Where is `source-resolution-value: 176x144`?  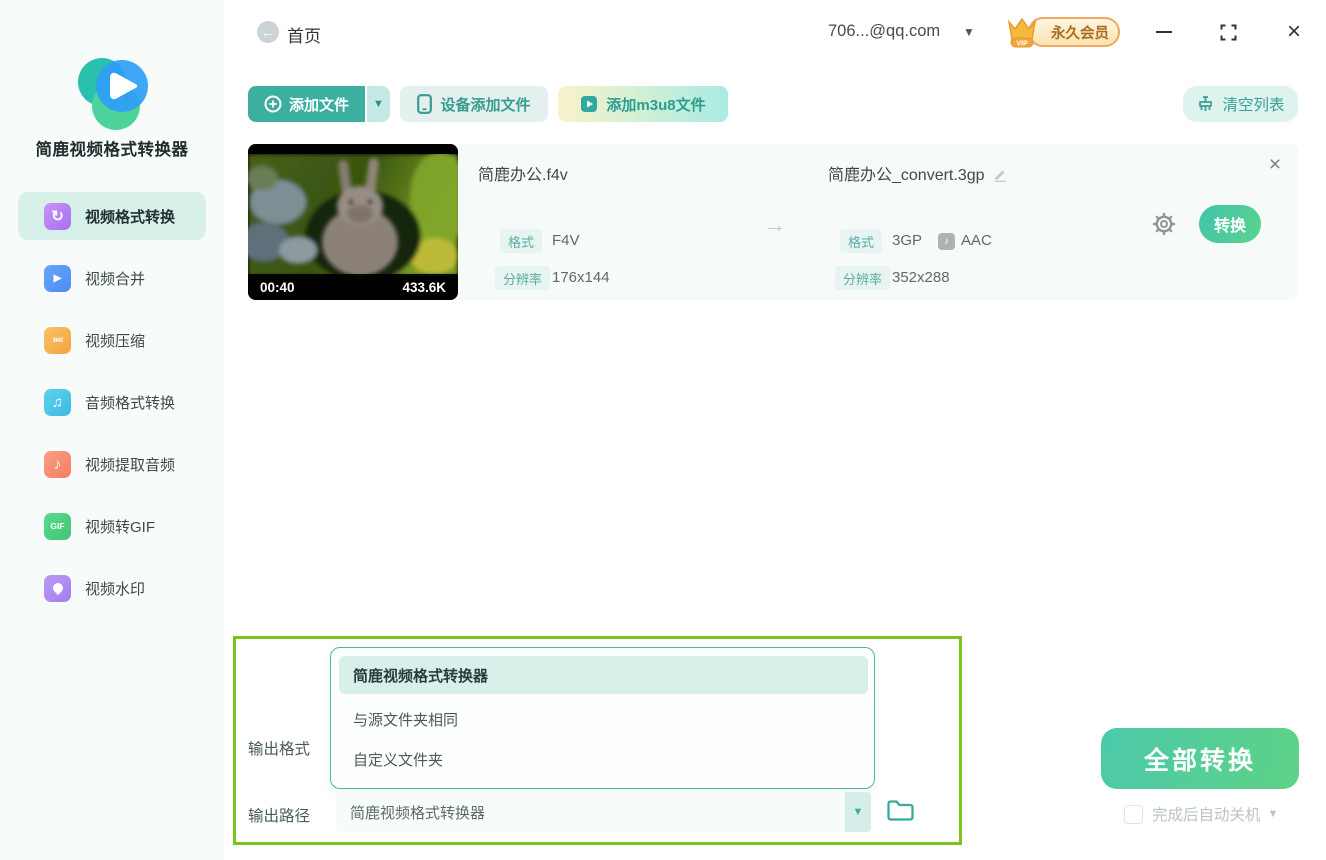 source-resolution-value: 176x144 is located at coordinates (581, 277).